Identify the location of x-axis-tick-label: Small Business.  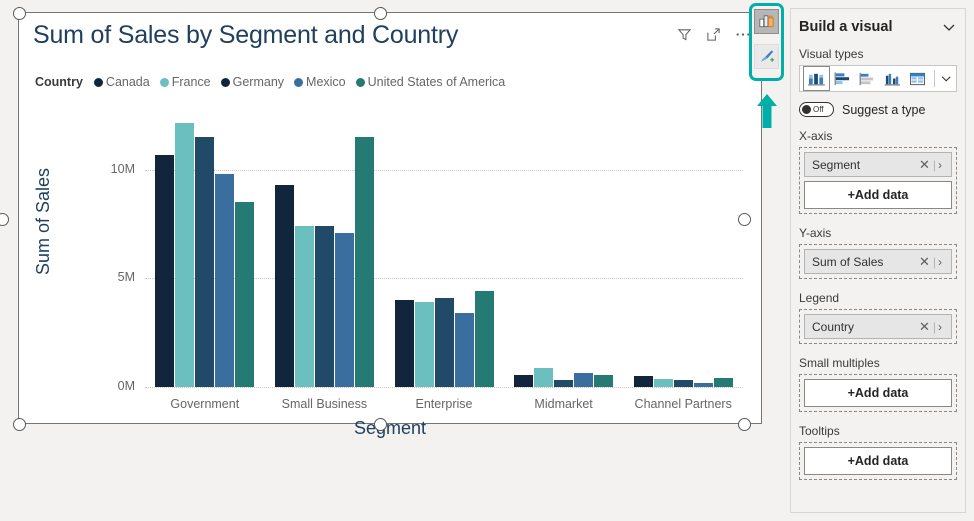
(324, 404).